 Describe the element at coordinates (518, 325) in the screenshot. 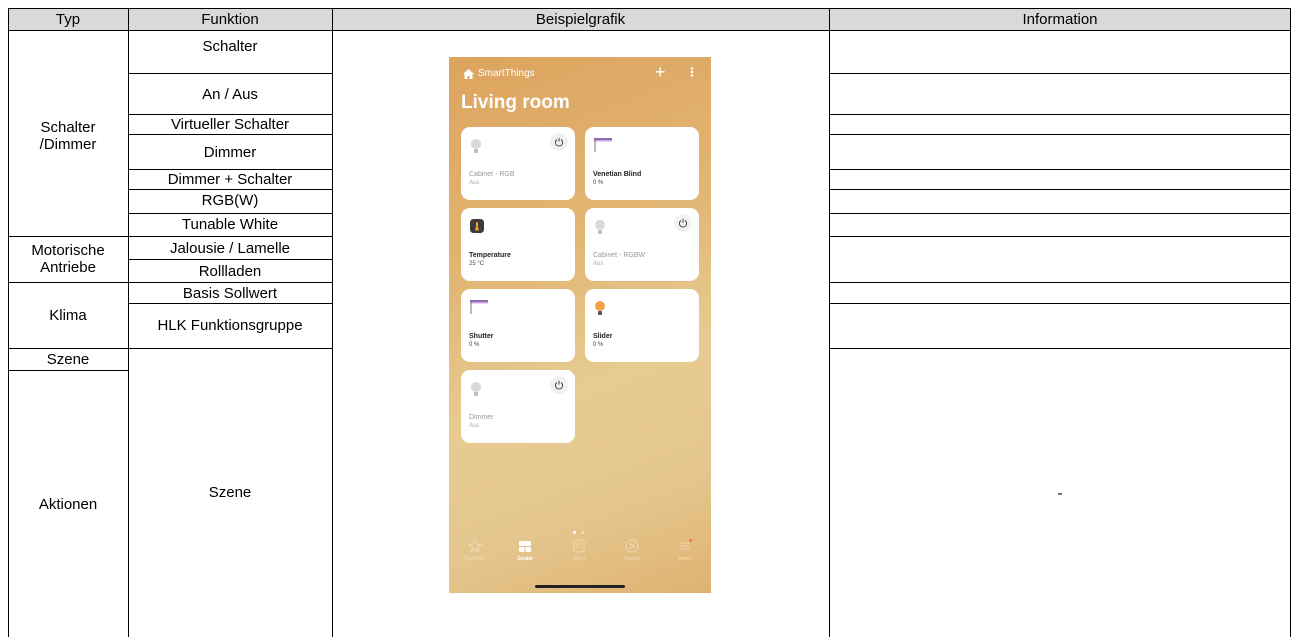

I see `device-card-shutter: Shutter 0 %` at that location.